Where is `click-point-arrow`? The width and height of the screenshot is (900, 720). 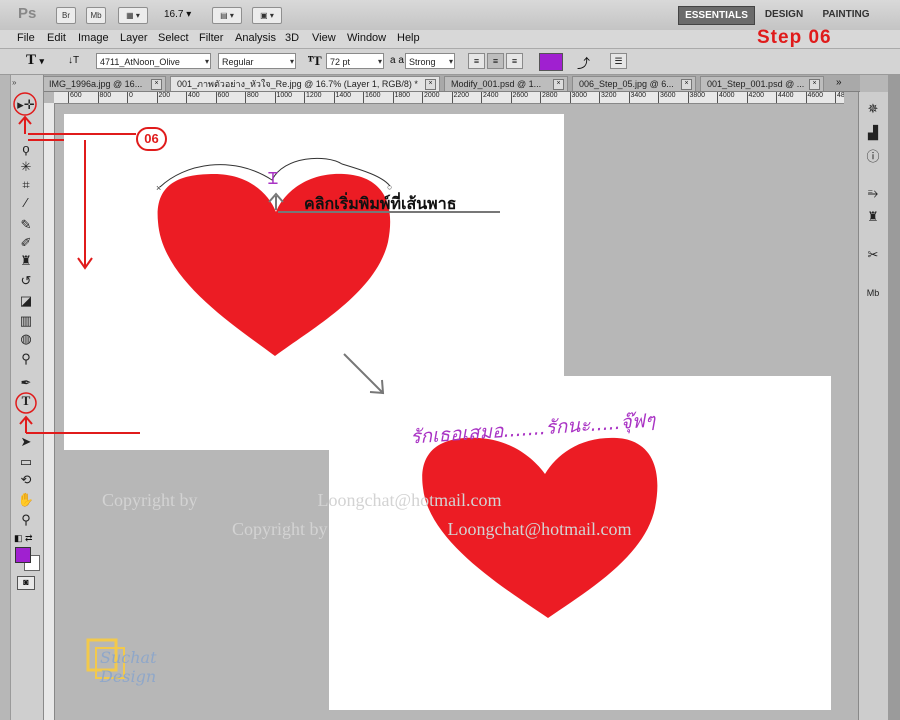
click-point-arrow is located at coordinates (384, 202).